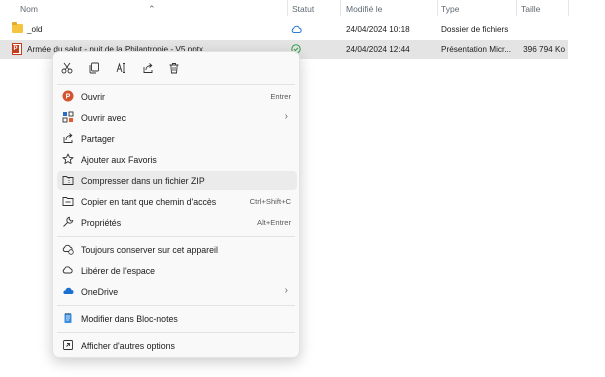 The image size is (605, 377). I want to click on menu-item-onedrive: OneDrive ›, so click(177, 291).